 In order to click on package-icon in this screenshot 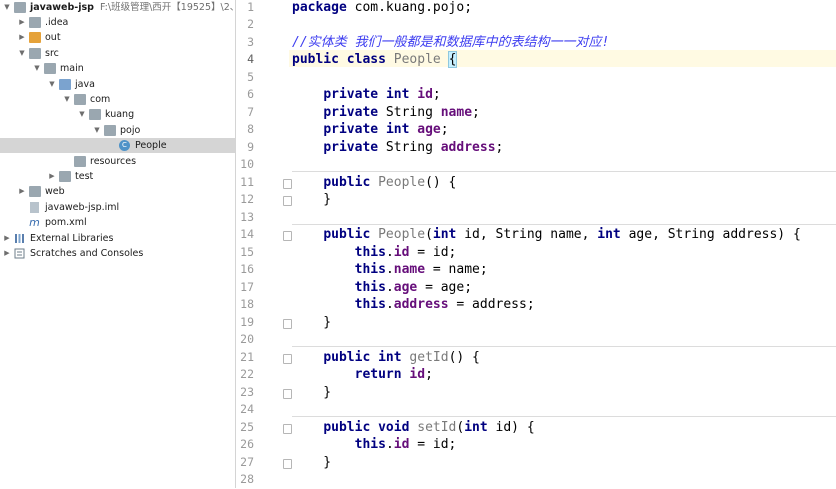, I will do `click(110, 130)`.